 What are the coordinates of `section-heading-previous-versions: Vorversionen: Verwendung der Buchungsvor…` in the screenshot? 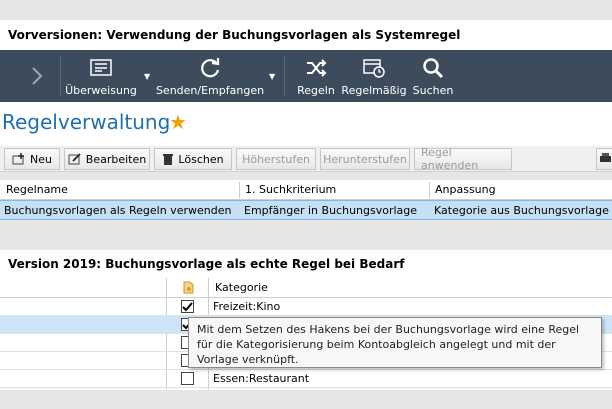 It's located at (306, 35).